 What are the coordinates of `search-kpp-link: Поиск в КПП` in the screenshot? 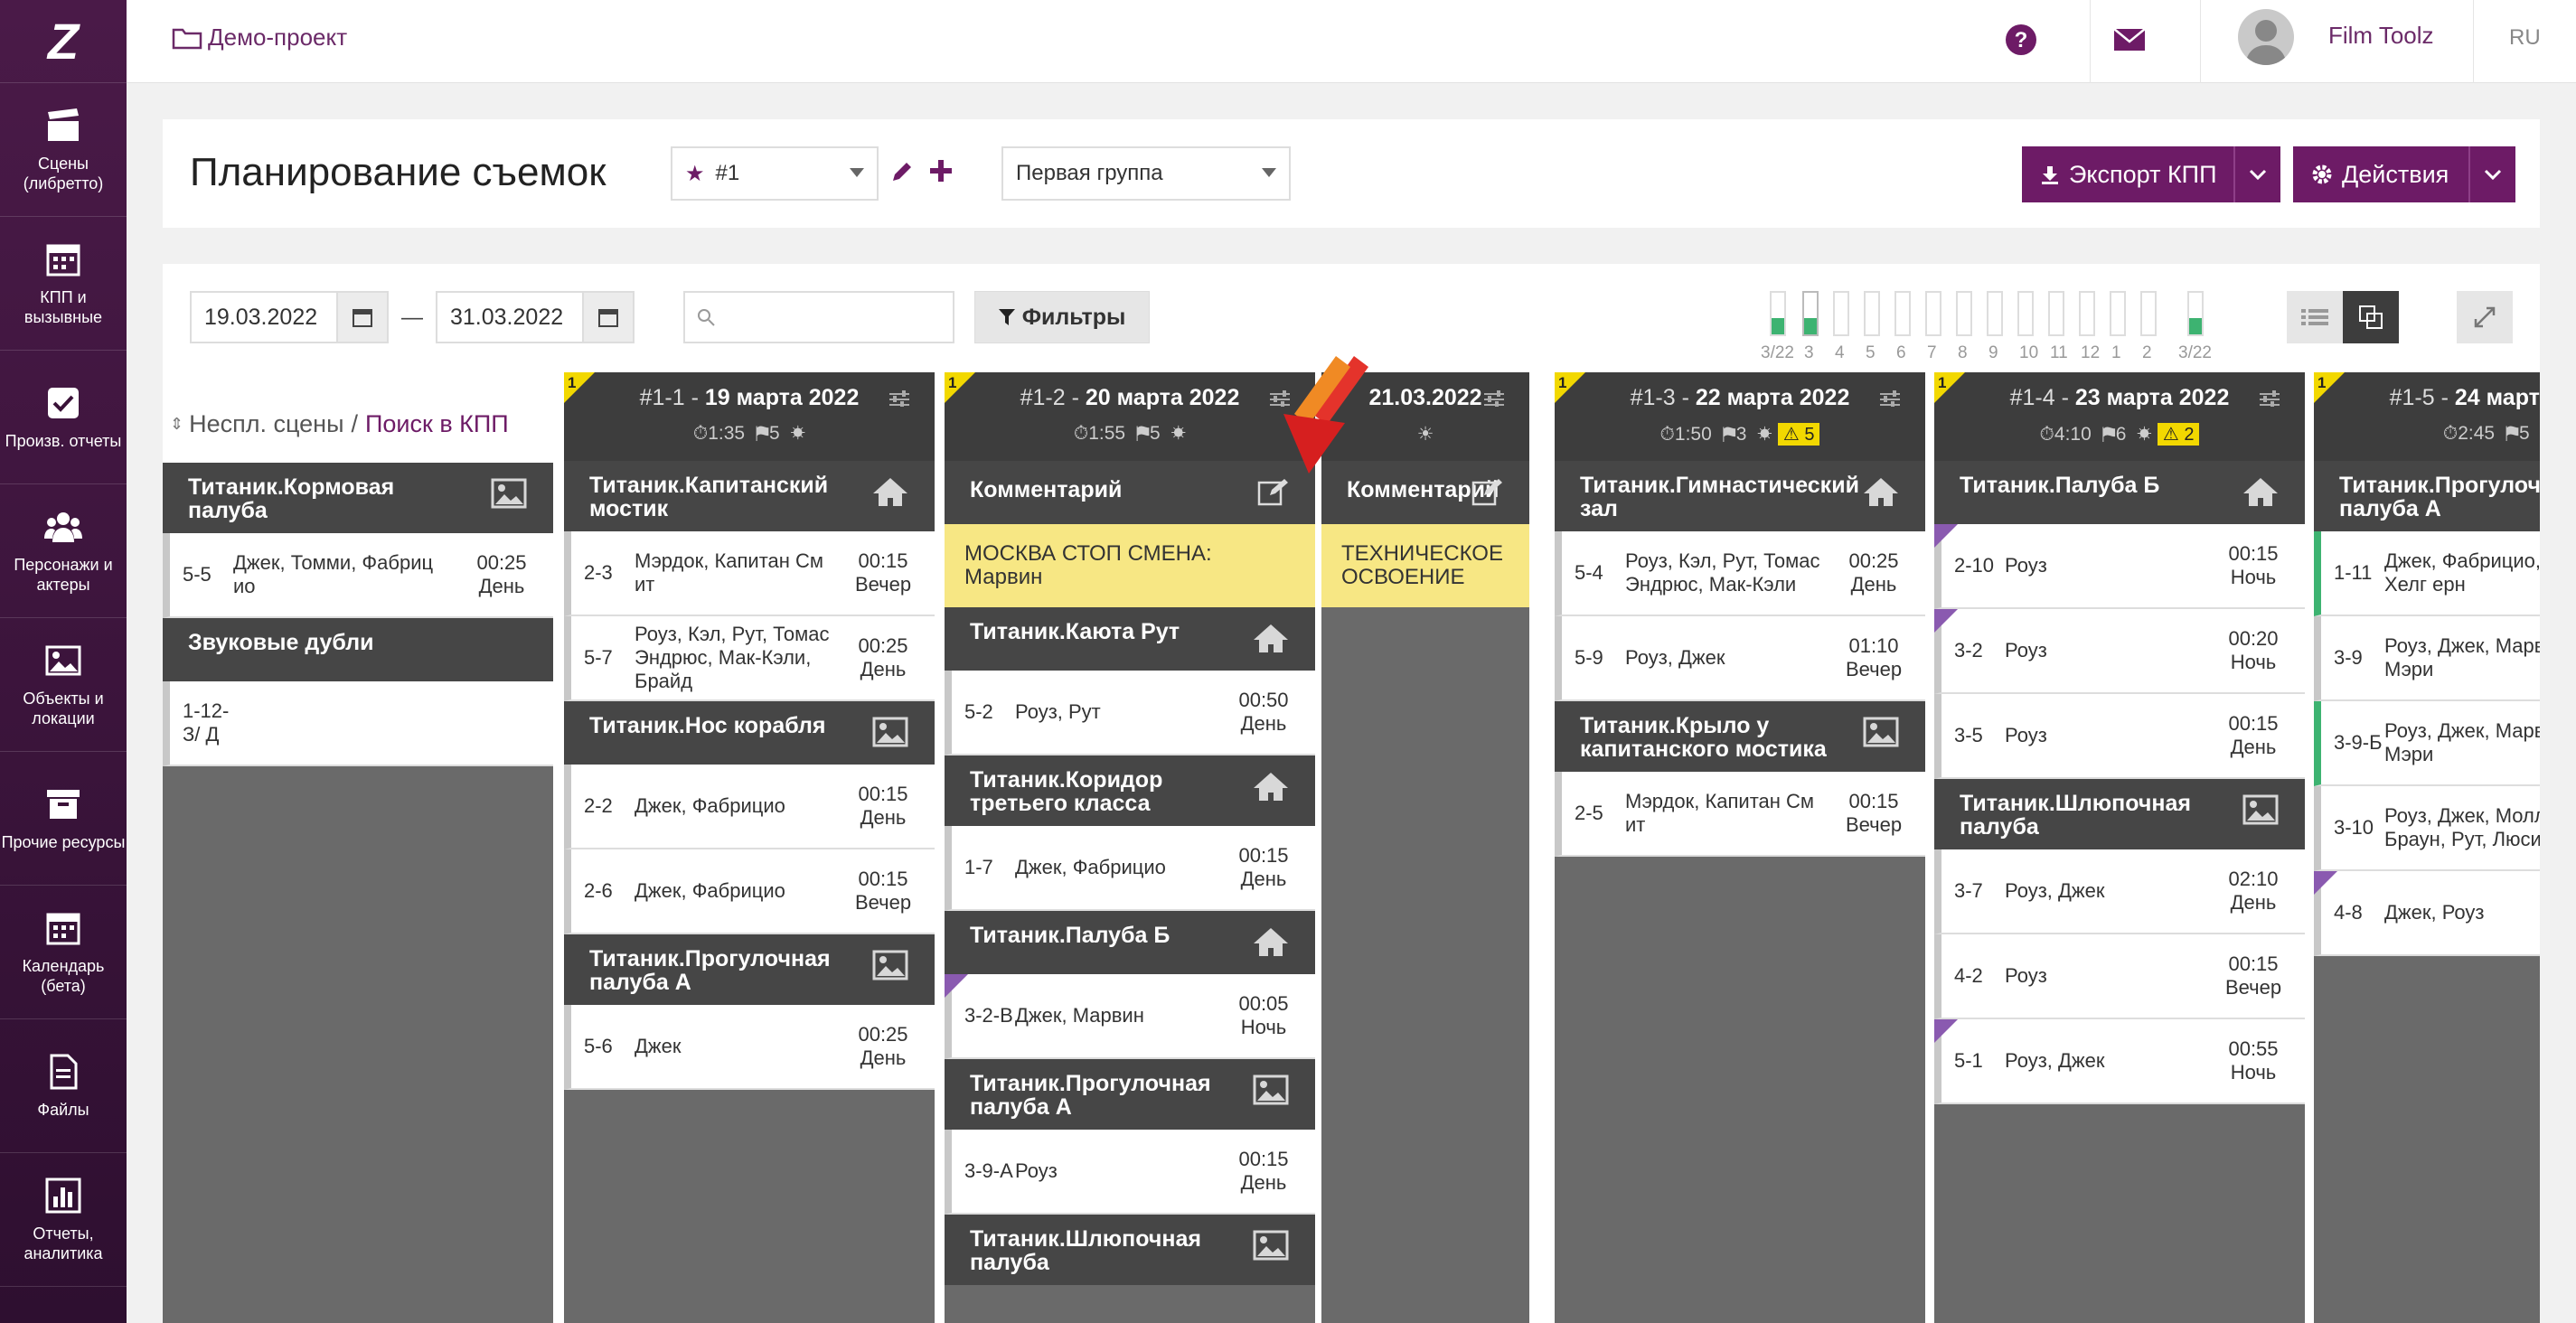 It's located at (437, 424).